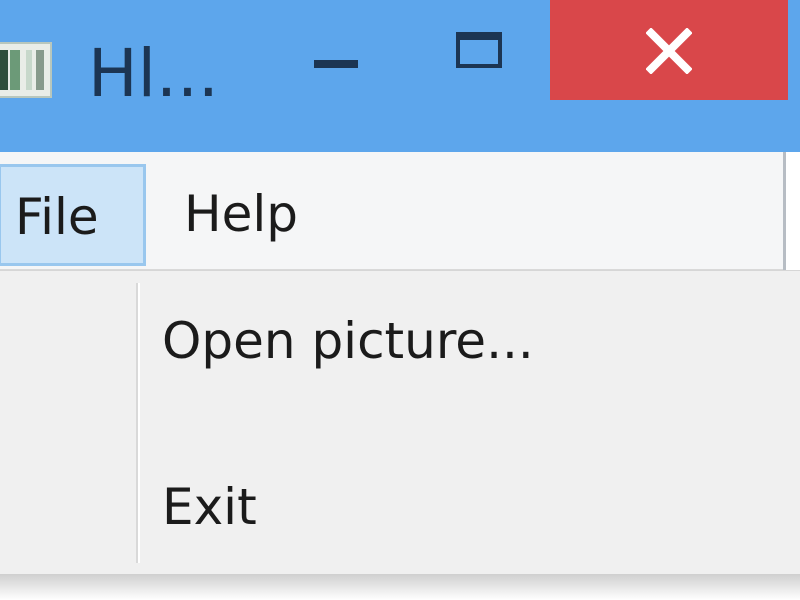 Image resolution: width=800 pixels, height=600 pixels. What do you see at coordinates (241, 214) in the screenshot?
I see `menu-help-label: Help` at bounding box center [241, 214].